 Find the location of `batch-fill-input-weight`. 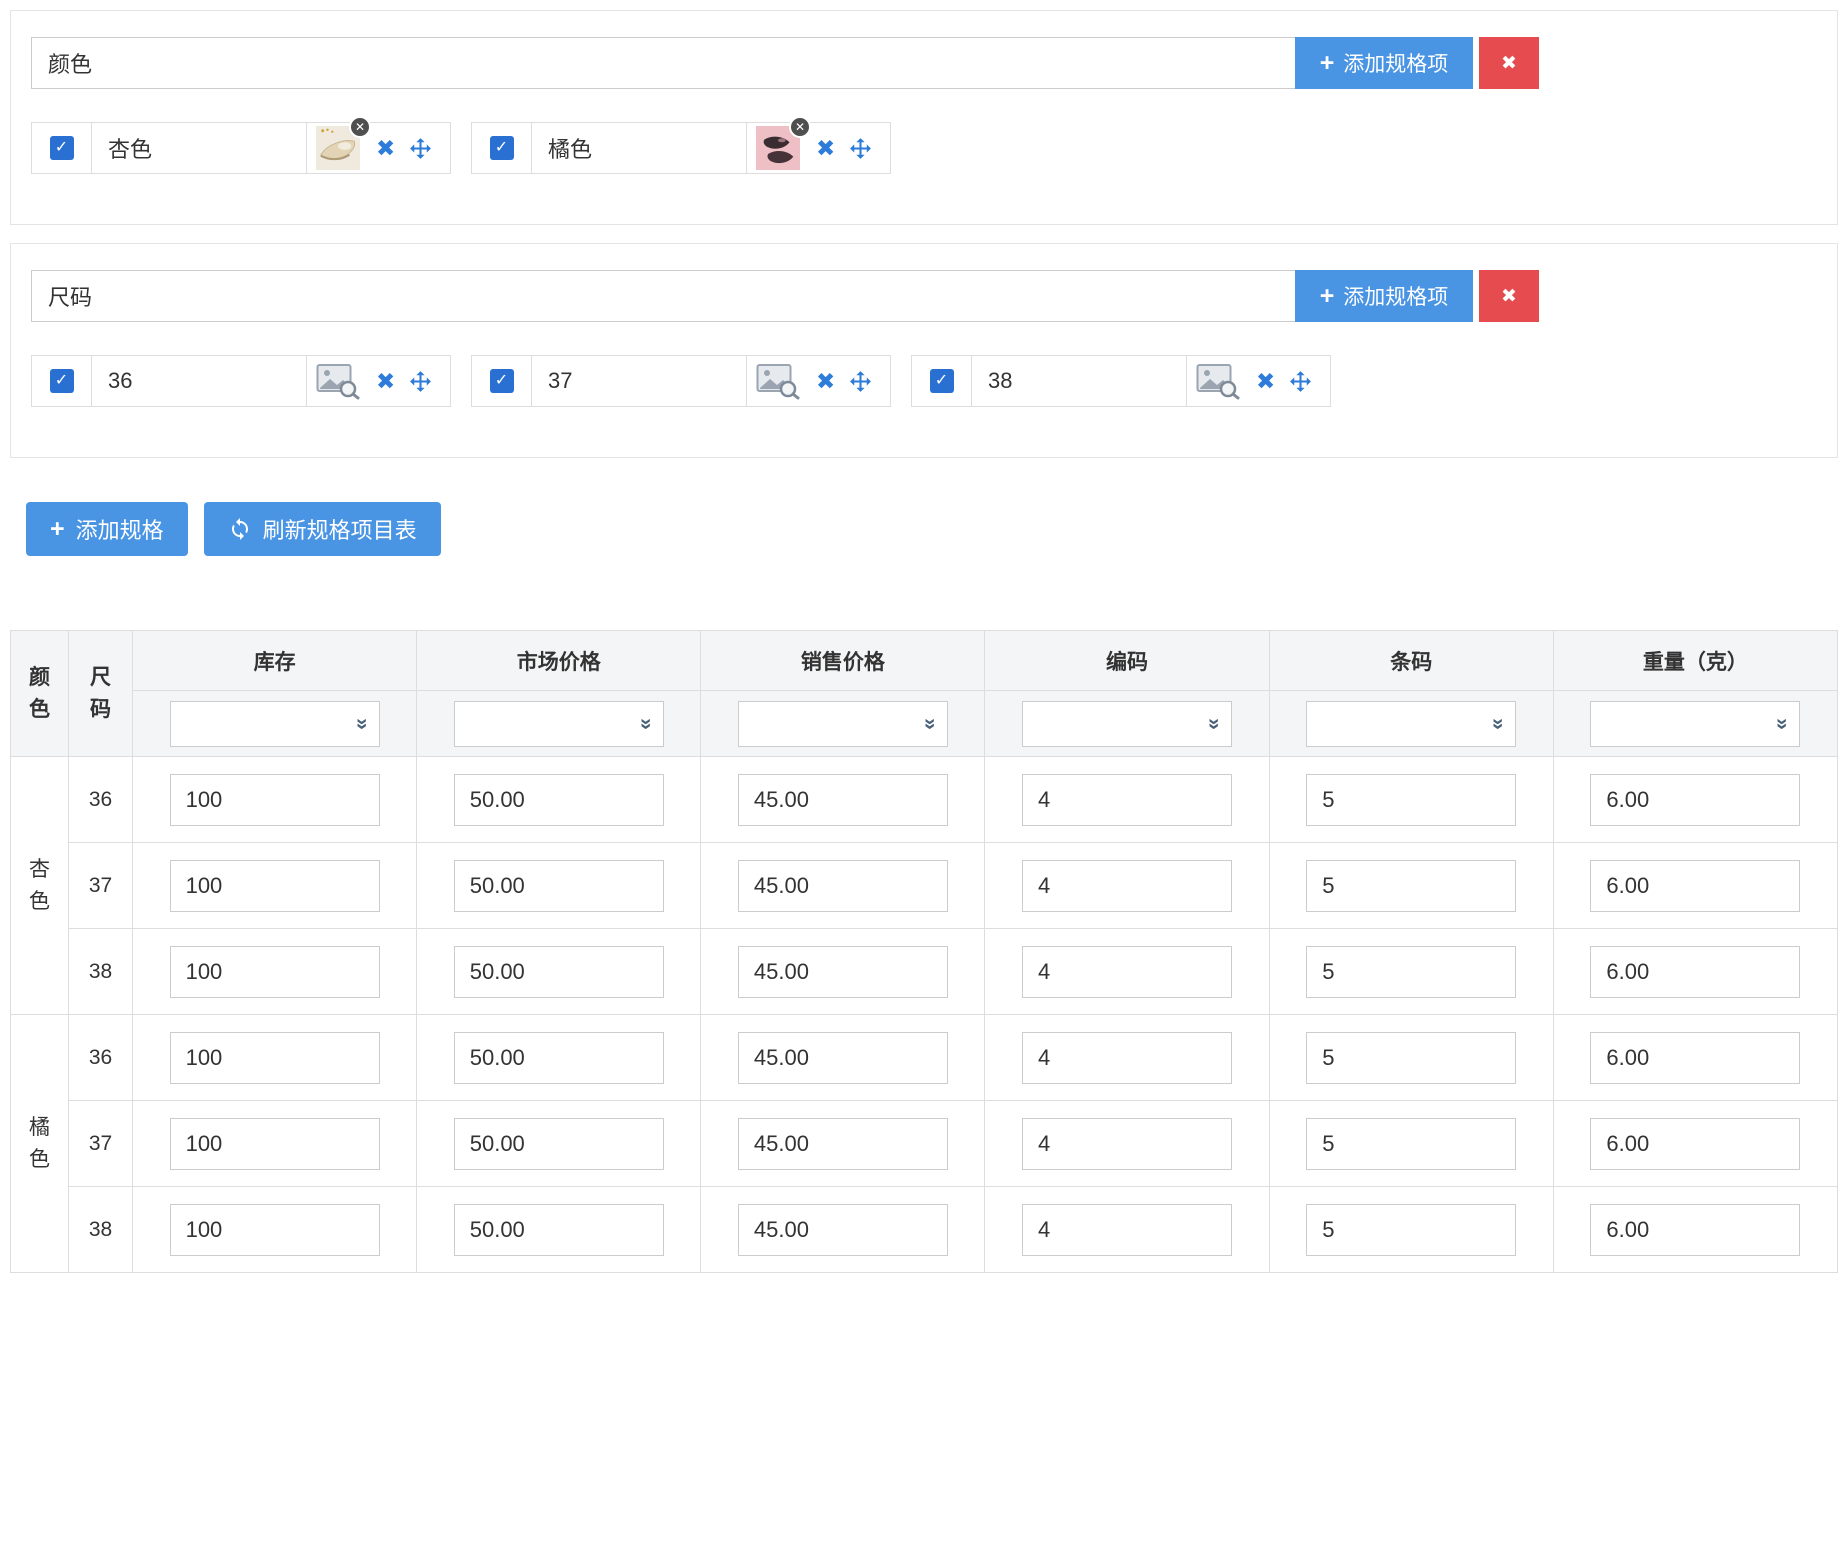

batch-fill-input-weight is located at coordinates (1678, 723).